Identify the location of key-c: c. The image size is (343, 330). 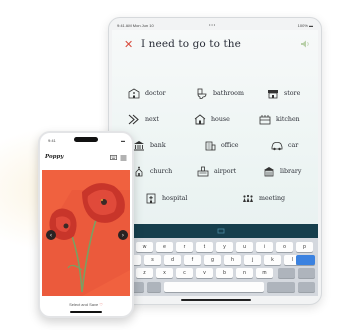
(184, 273).